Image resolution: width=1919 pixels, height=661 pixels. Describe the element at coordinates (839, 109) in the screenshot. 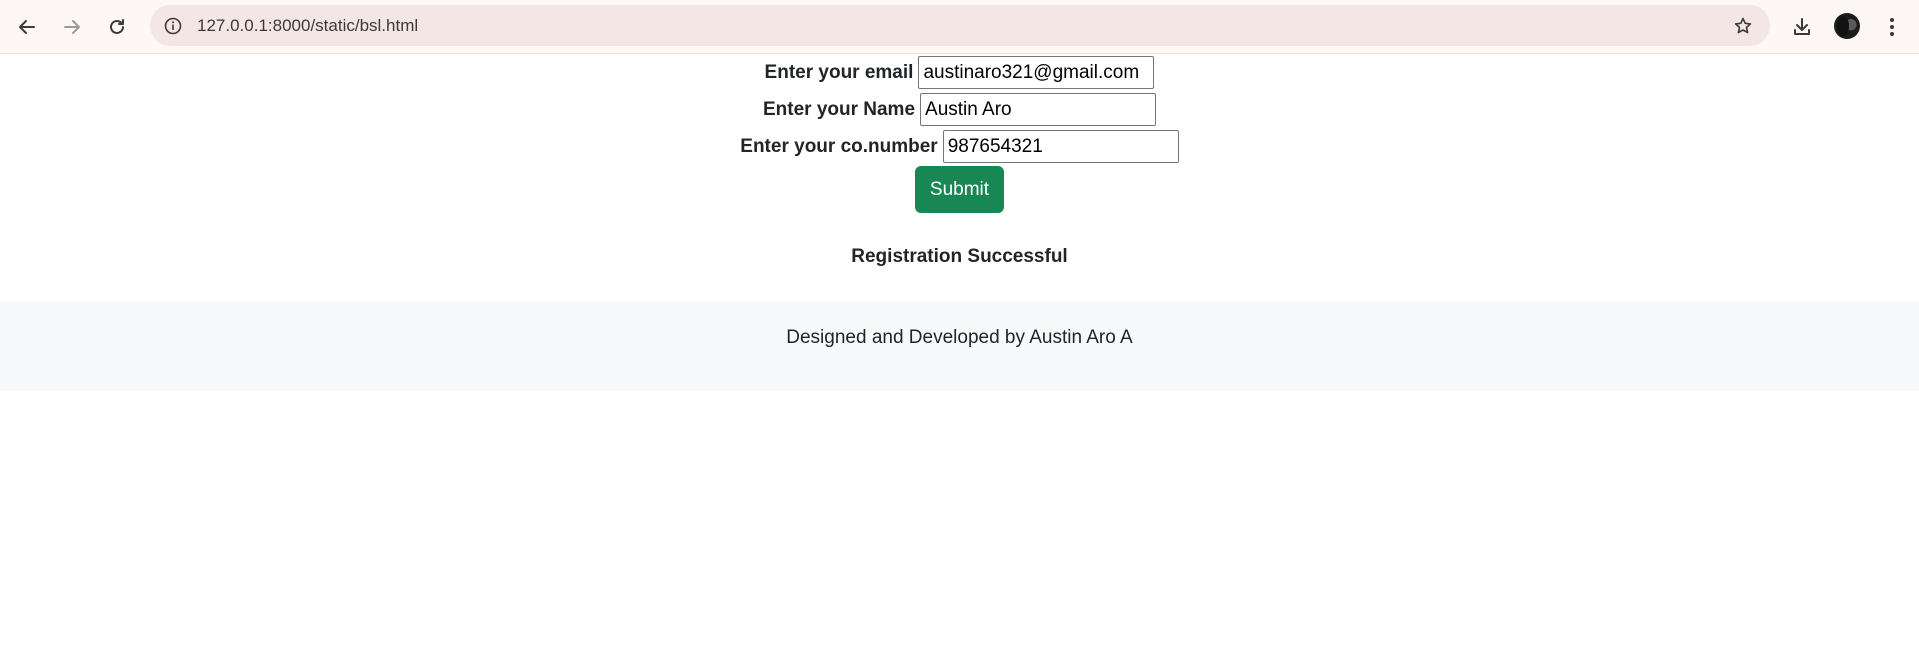

I see `name-label: Enter your Name` at that location.